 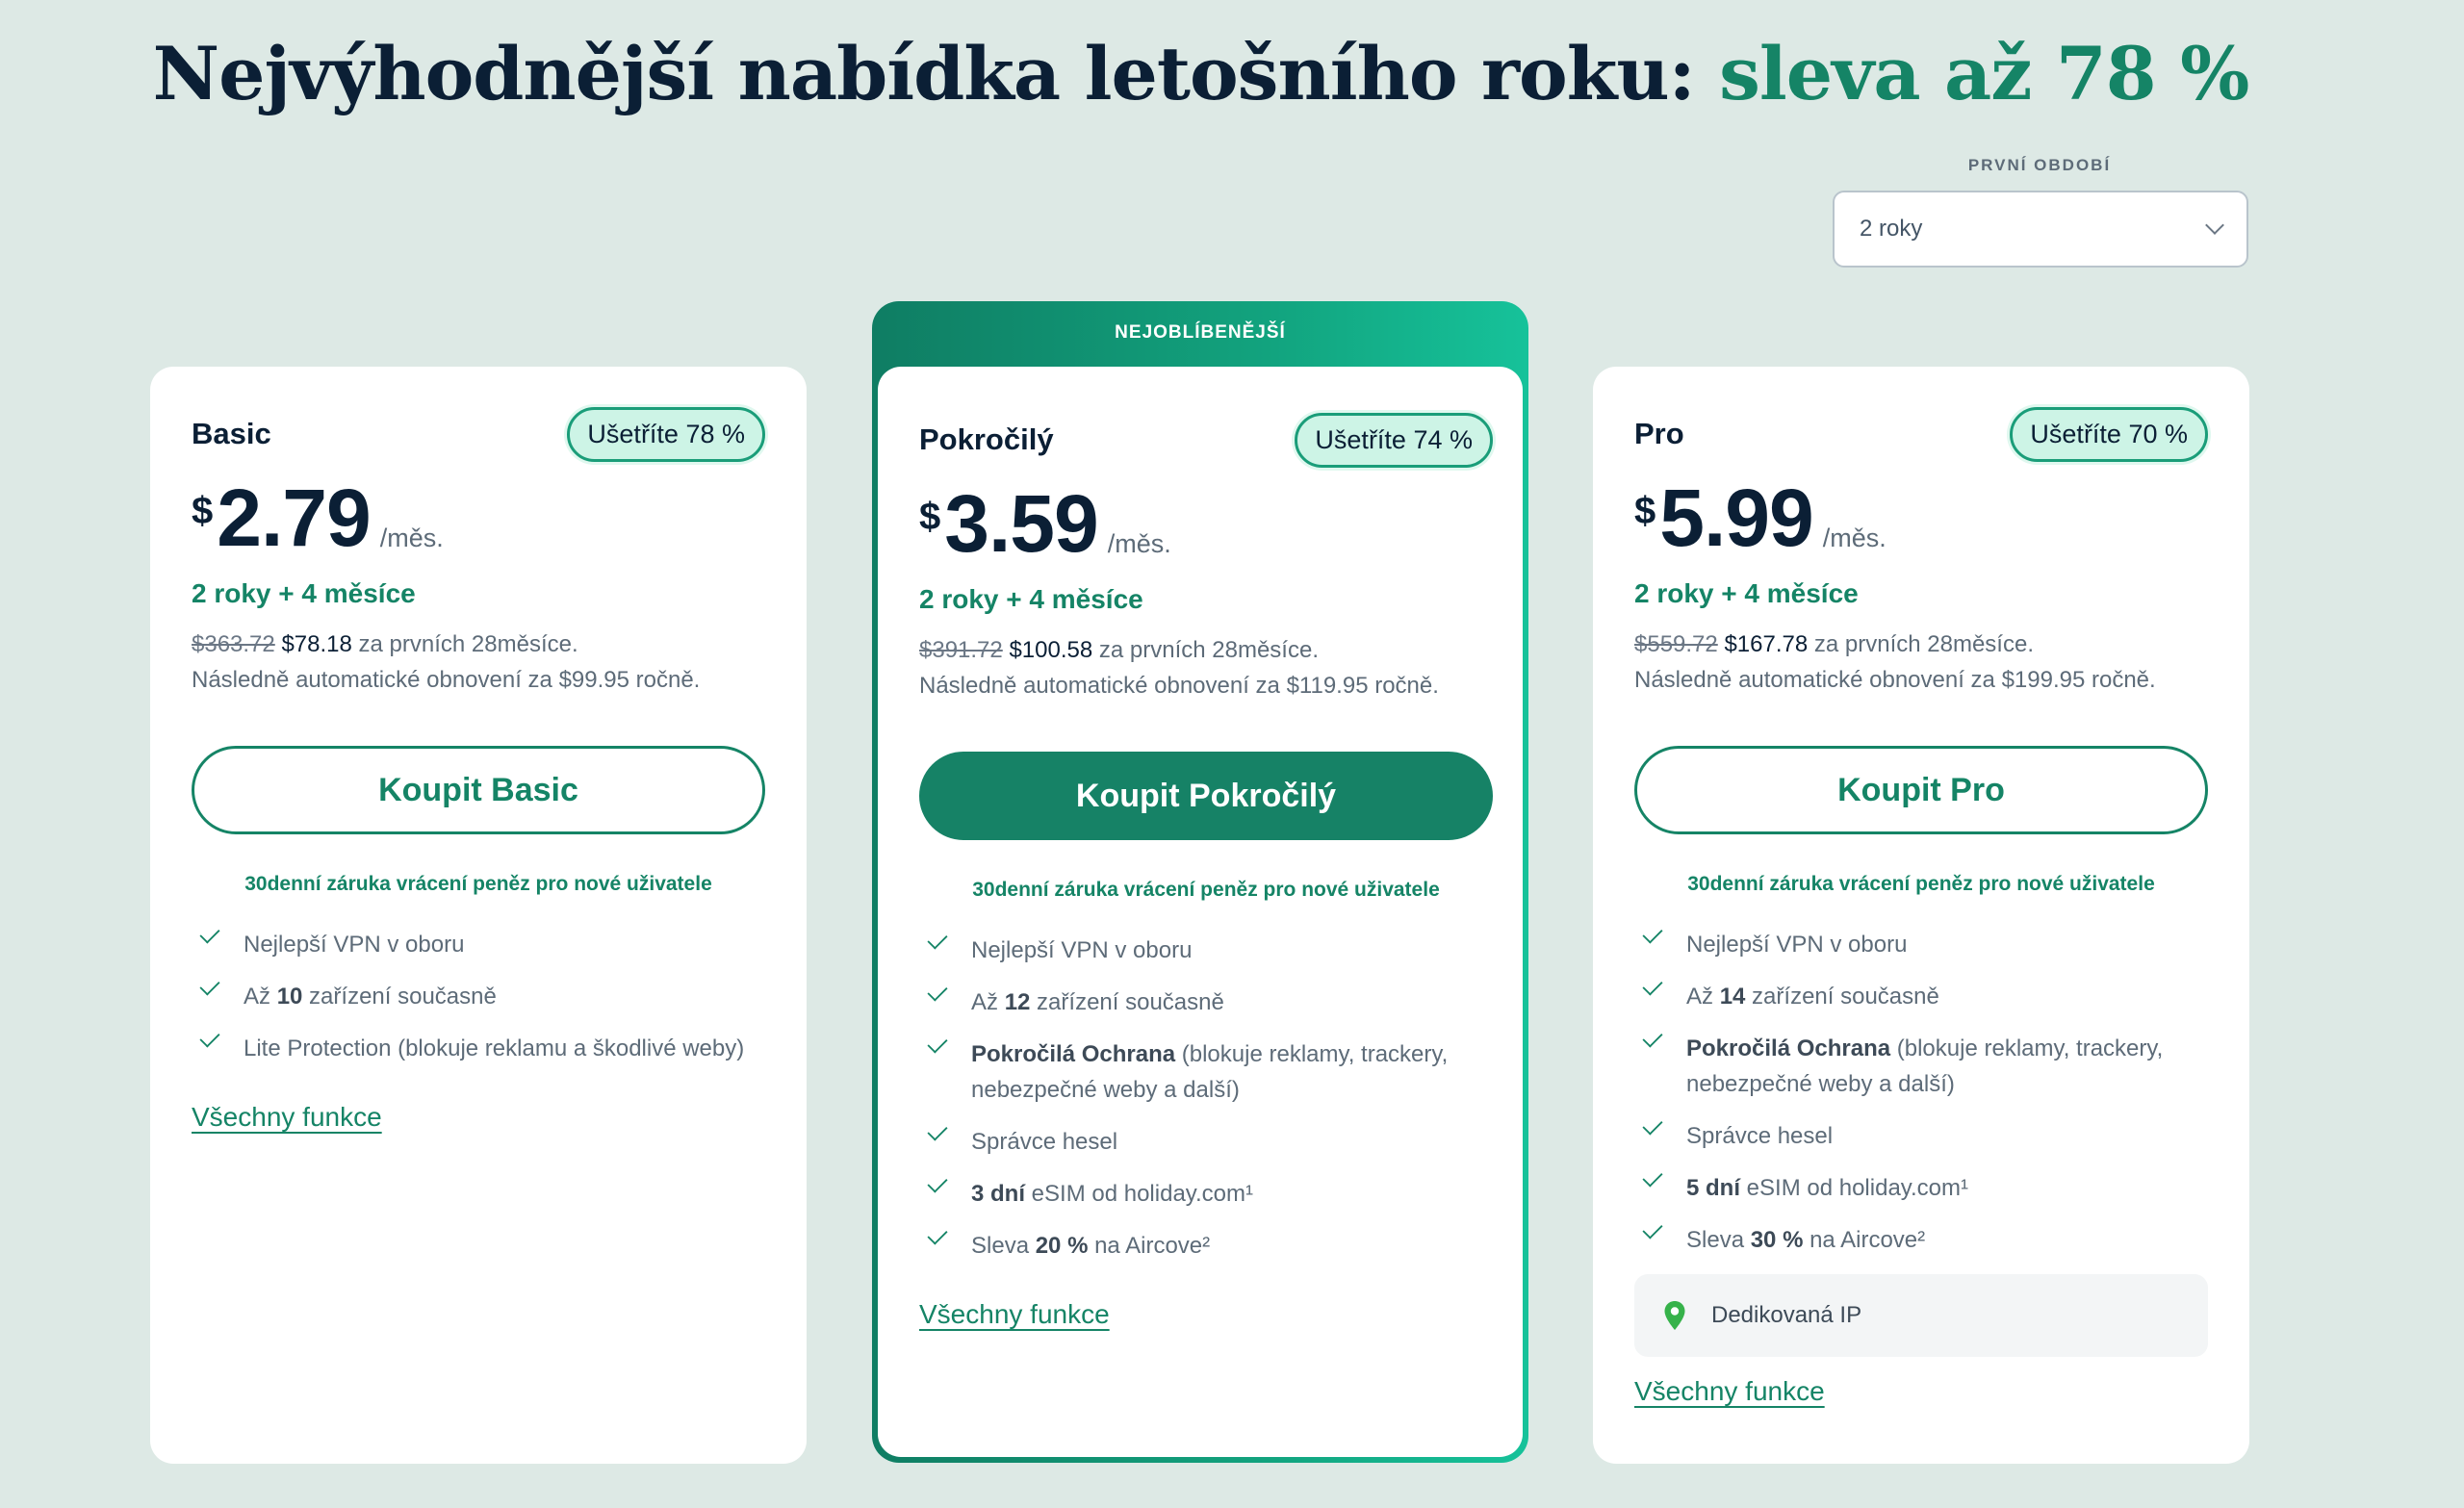 What do you see at coordinates (1984, 73) in the screenshot?
I see `headline-accent: sleva až 78 %` at bounding box center [1984, 73].